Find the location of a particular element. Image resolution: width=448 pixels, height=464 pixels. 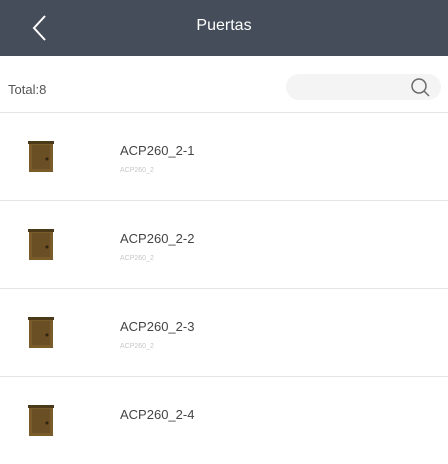

search-icon is located at coordinates (420, 87).